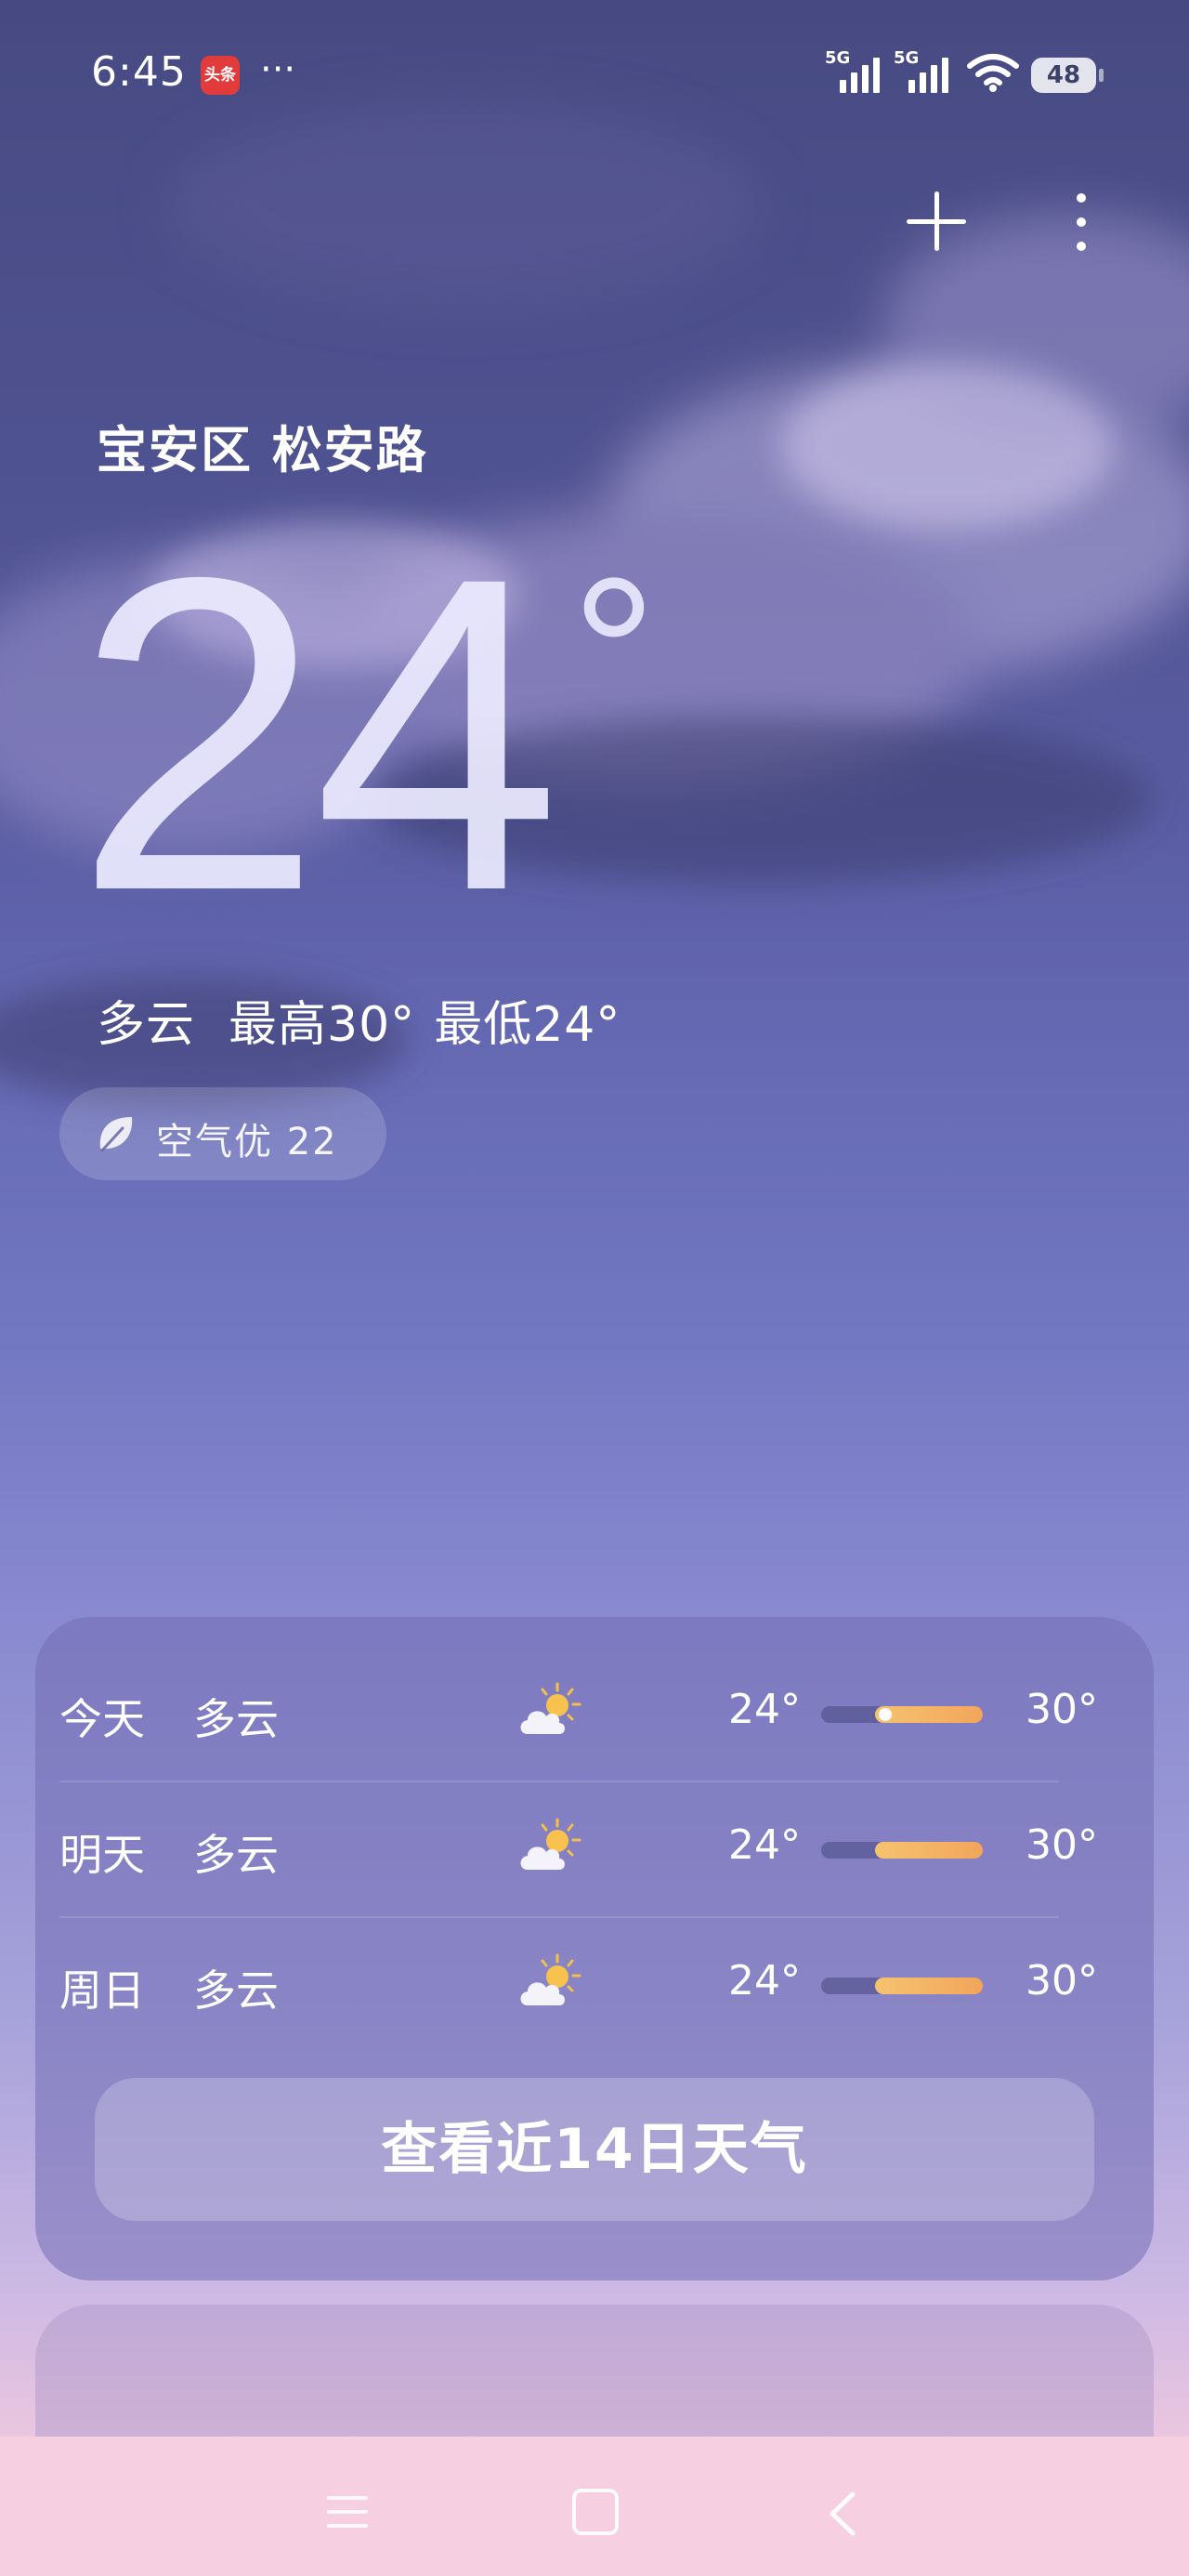 This screenshot has width=1189, height=2576. I want to click on more-notifications-icon: ···, so click(278, 69).